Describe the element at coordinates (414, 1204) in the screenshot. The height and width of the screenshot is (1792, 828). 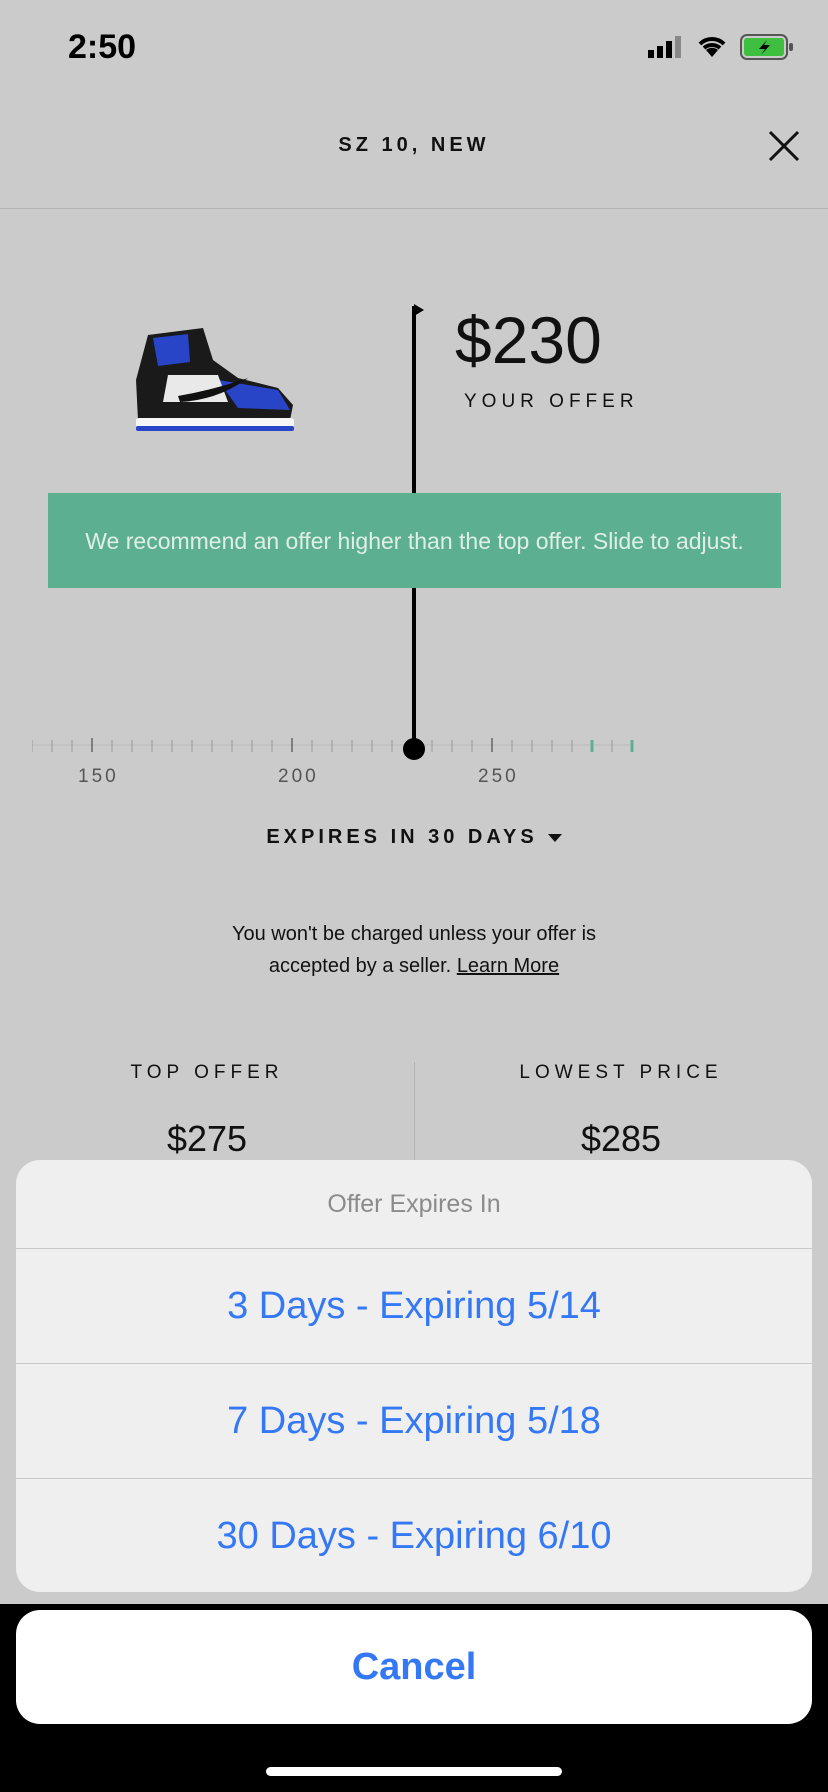
I see `action-sheet-title: Offer Expires In` at that location.